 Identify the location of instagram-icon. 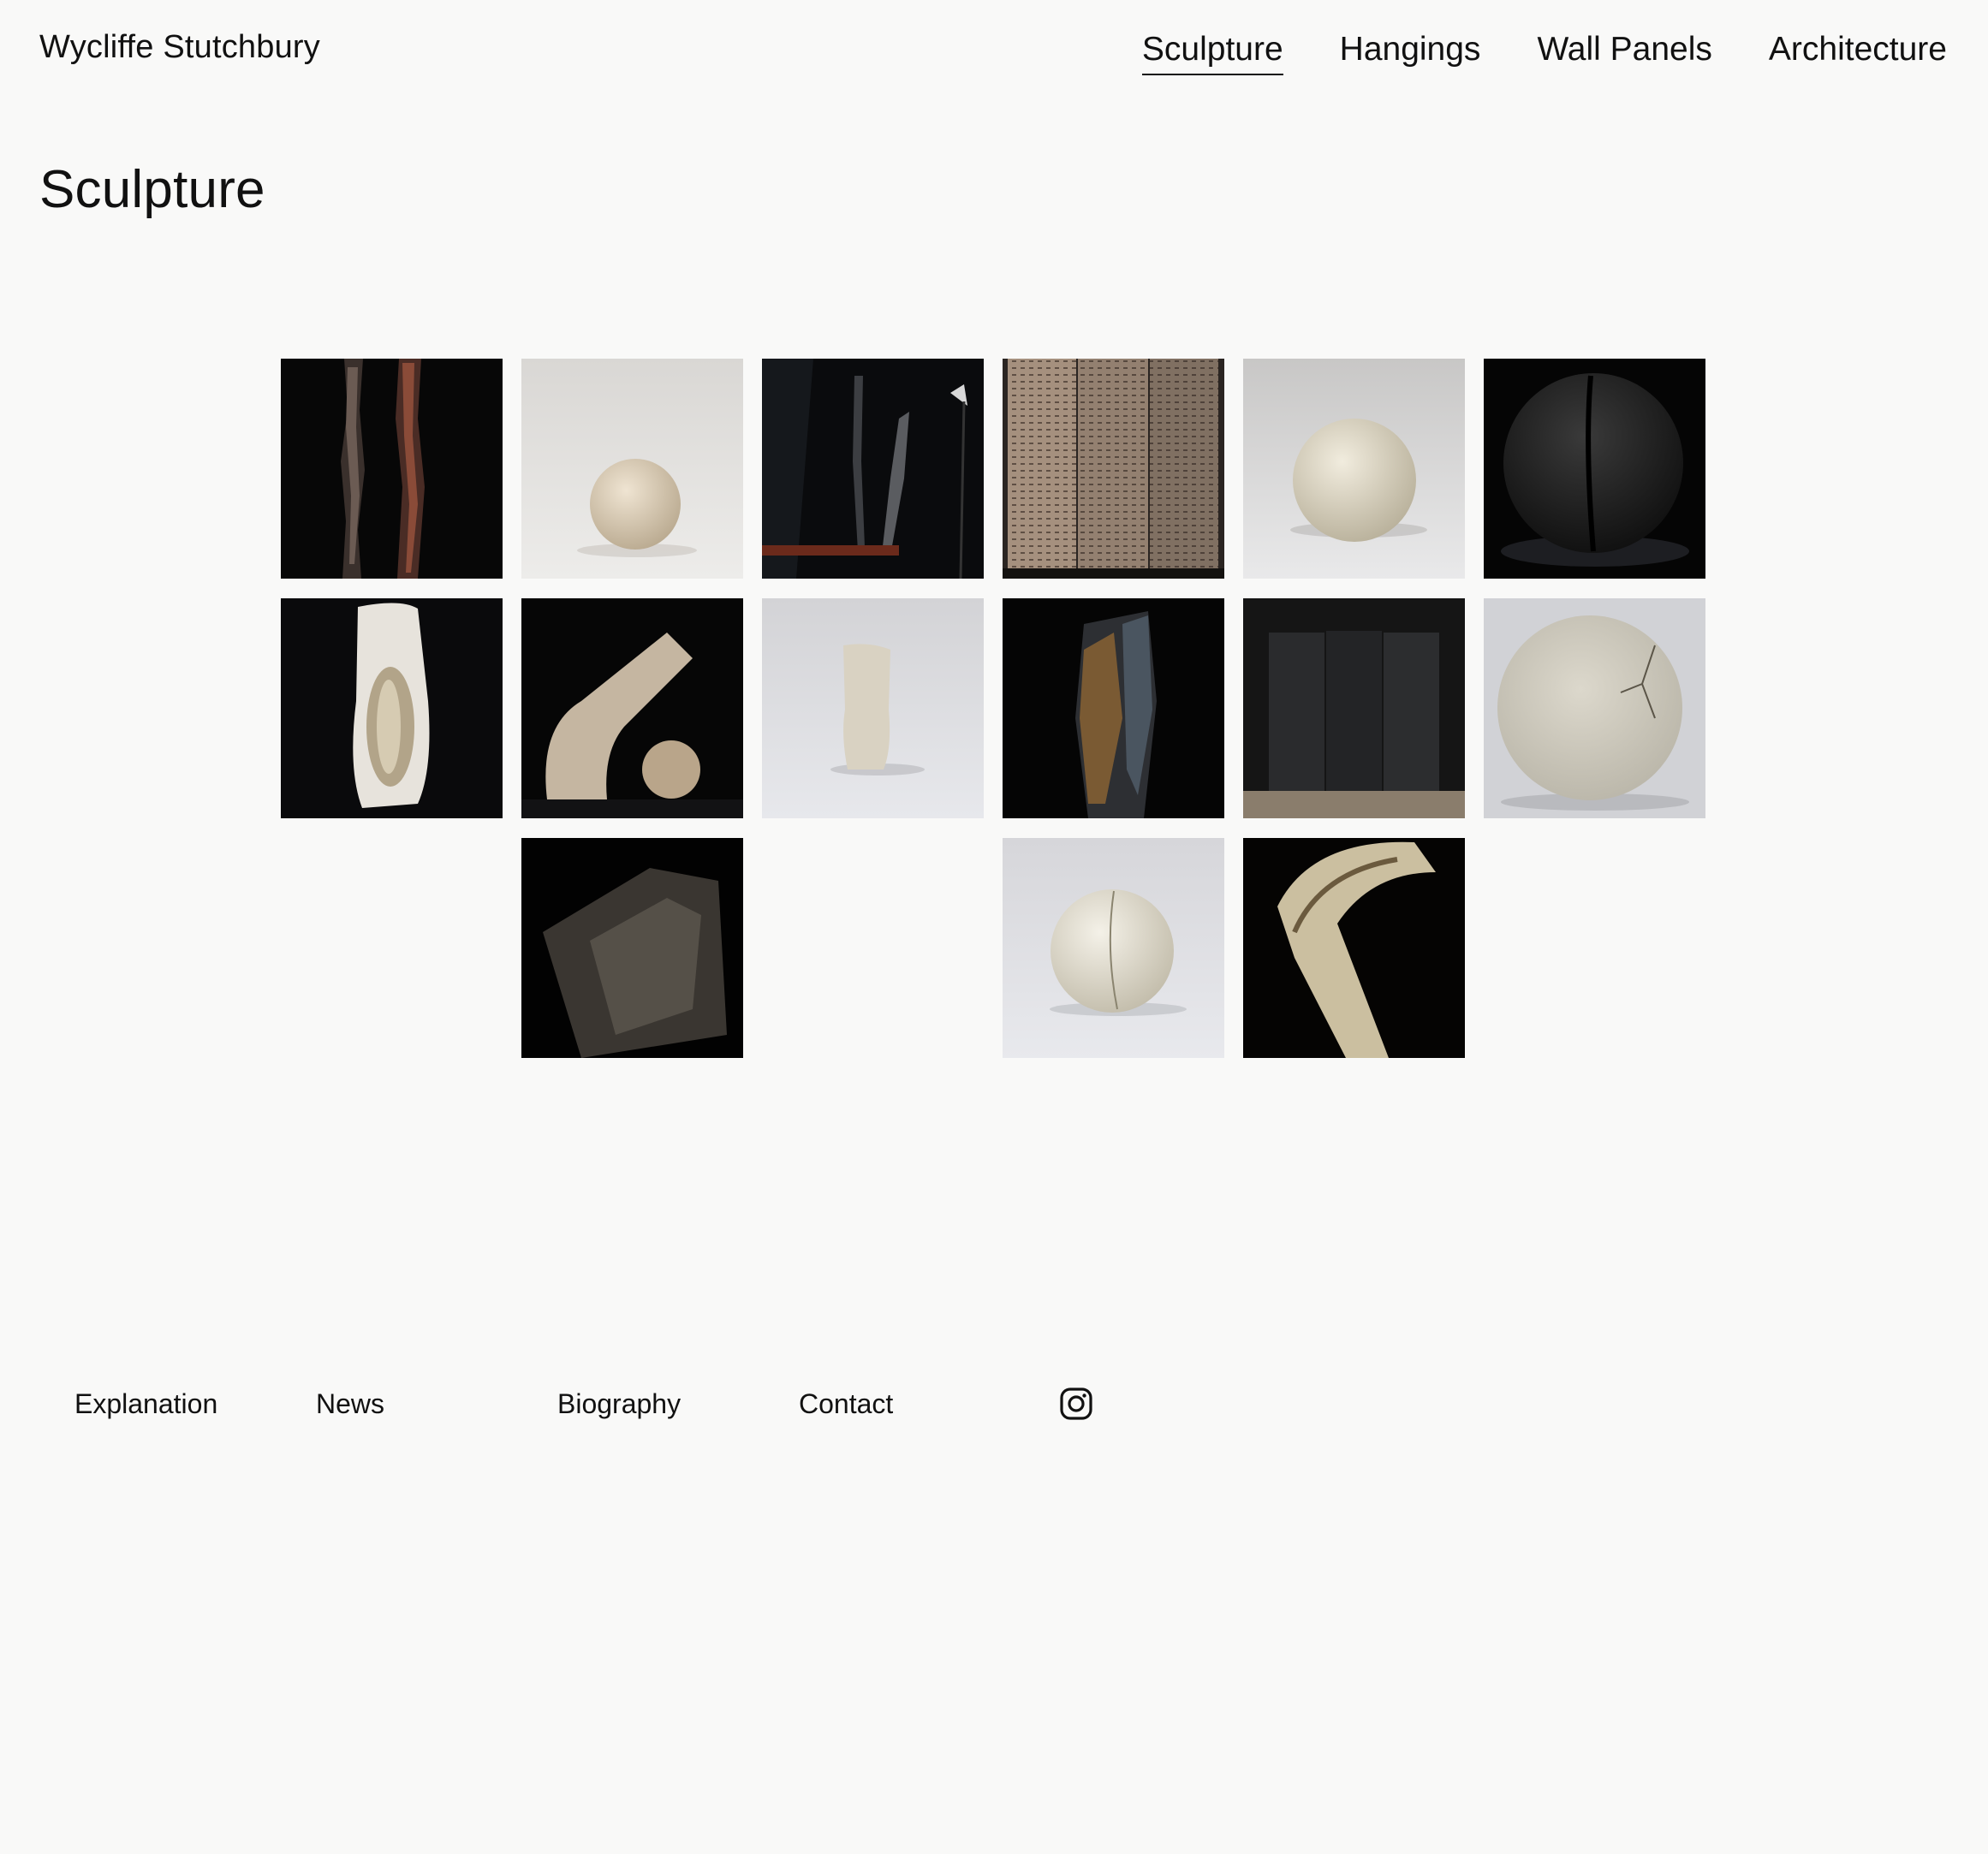
(1076, 1404).